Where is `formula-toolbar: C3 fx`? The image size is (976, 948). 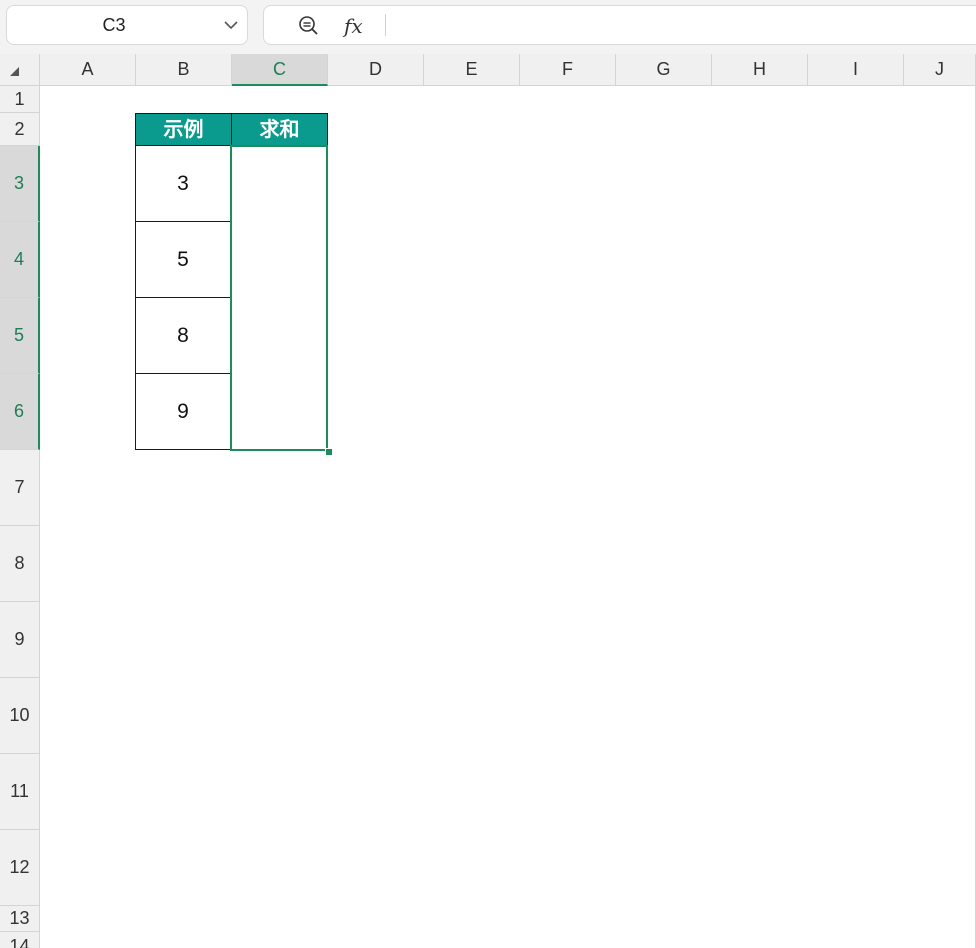
formula-toolbar: C3 fx is located at coordinates (488, 27).